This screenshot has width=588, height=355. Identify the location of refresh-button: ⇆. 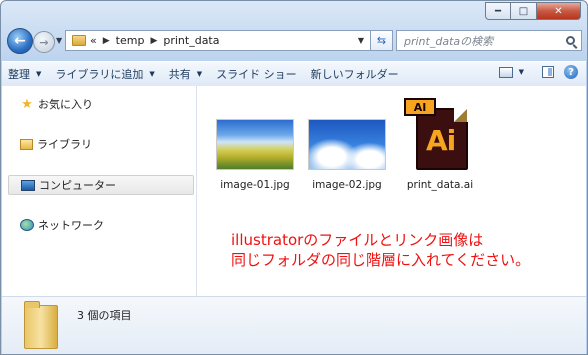
(382, 40).